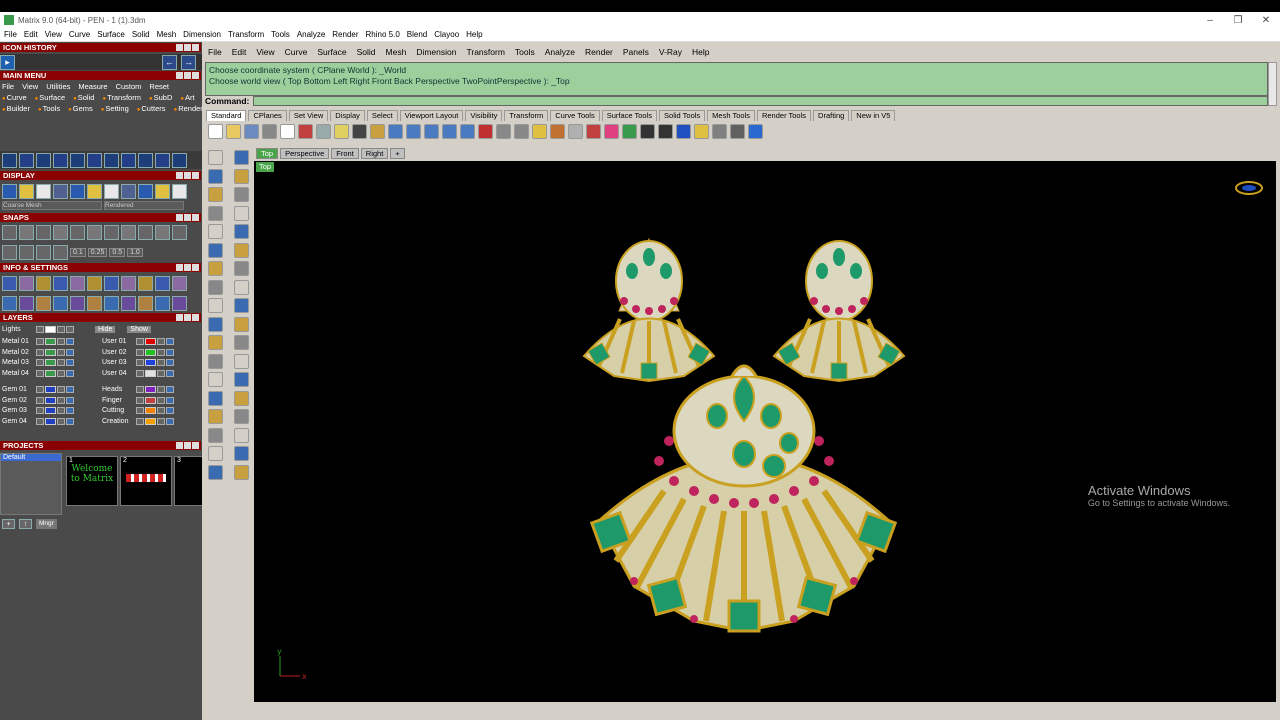 This screenshot has width=1280, height=720. Describe the element at coordinates (382, 115) in the screenshot. I see `toolbar-tab-select: Select` at that location.